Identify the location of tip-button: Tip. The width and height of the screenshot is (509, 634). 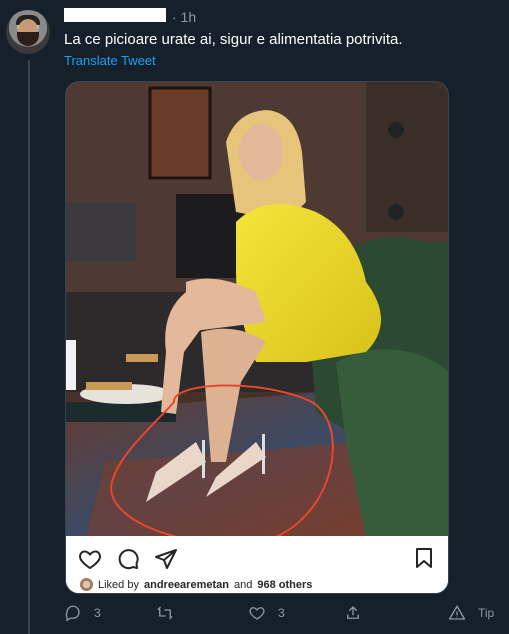
(471, 613).